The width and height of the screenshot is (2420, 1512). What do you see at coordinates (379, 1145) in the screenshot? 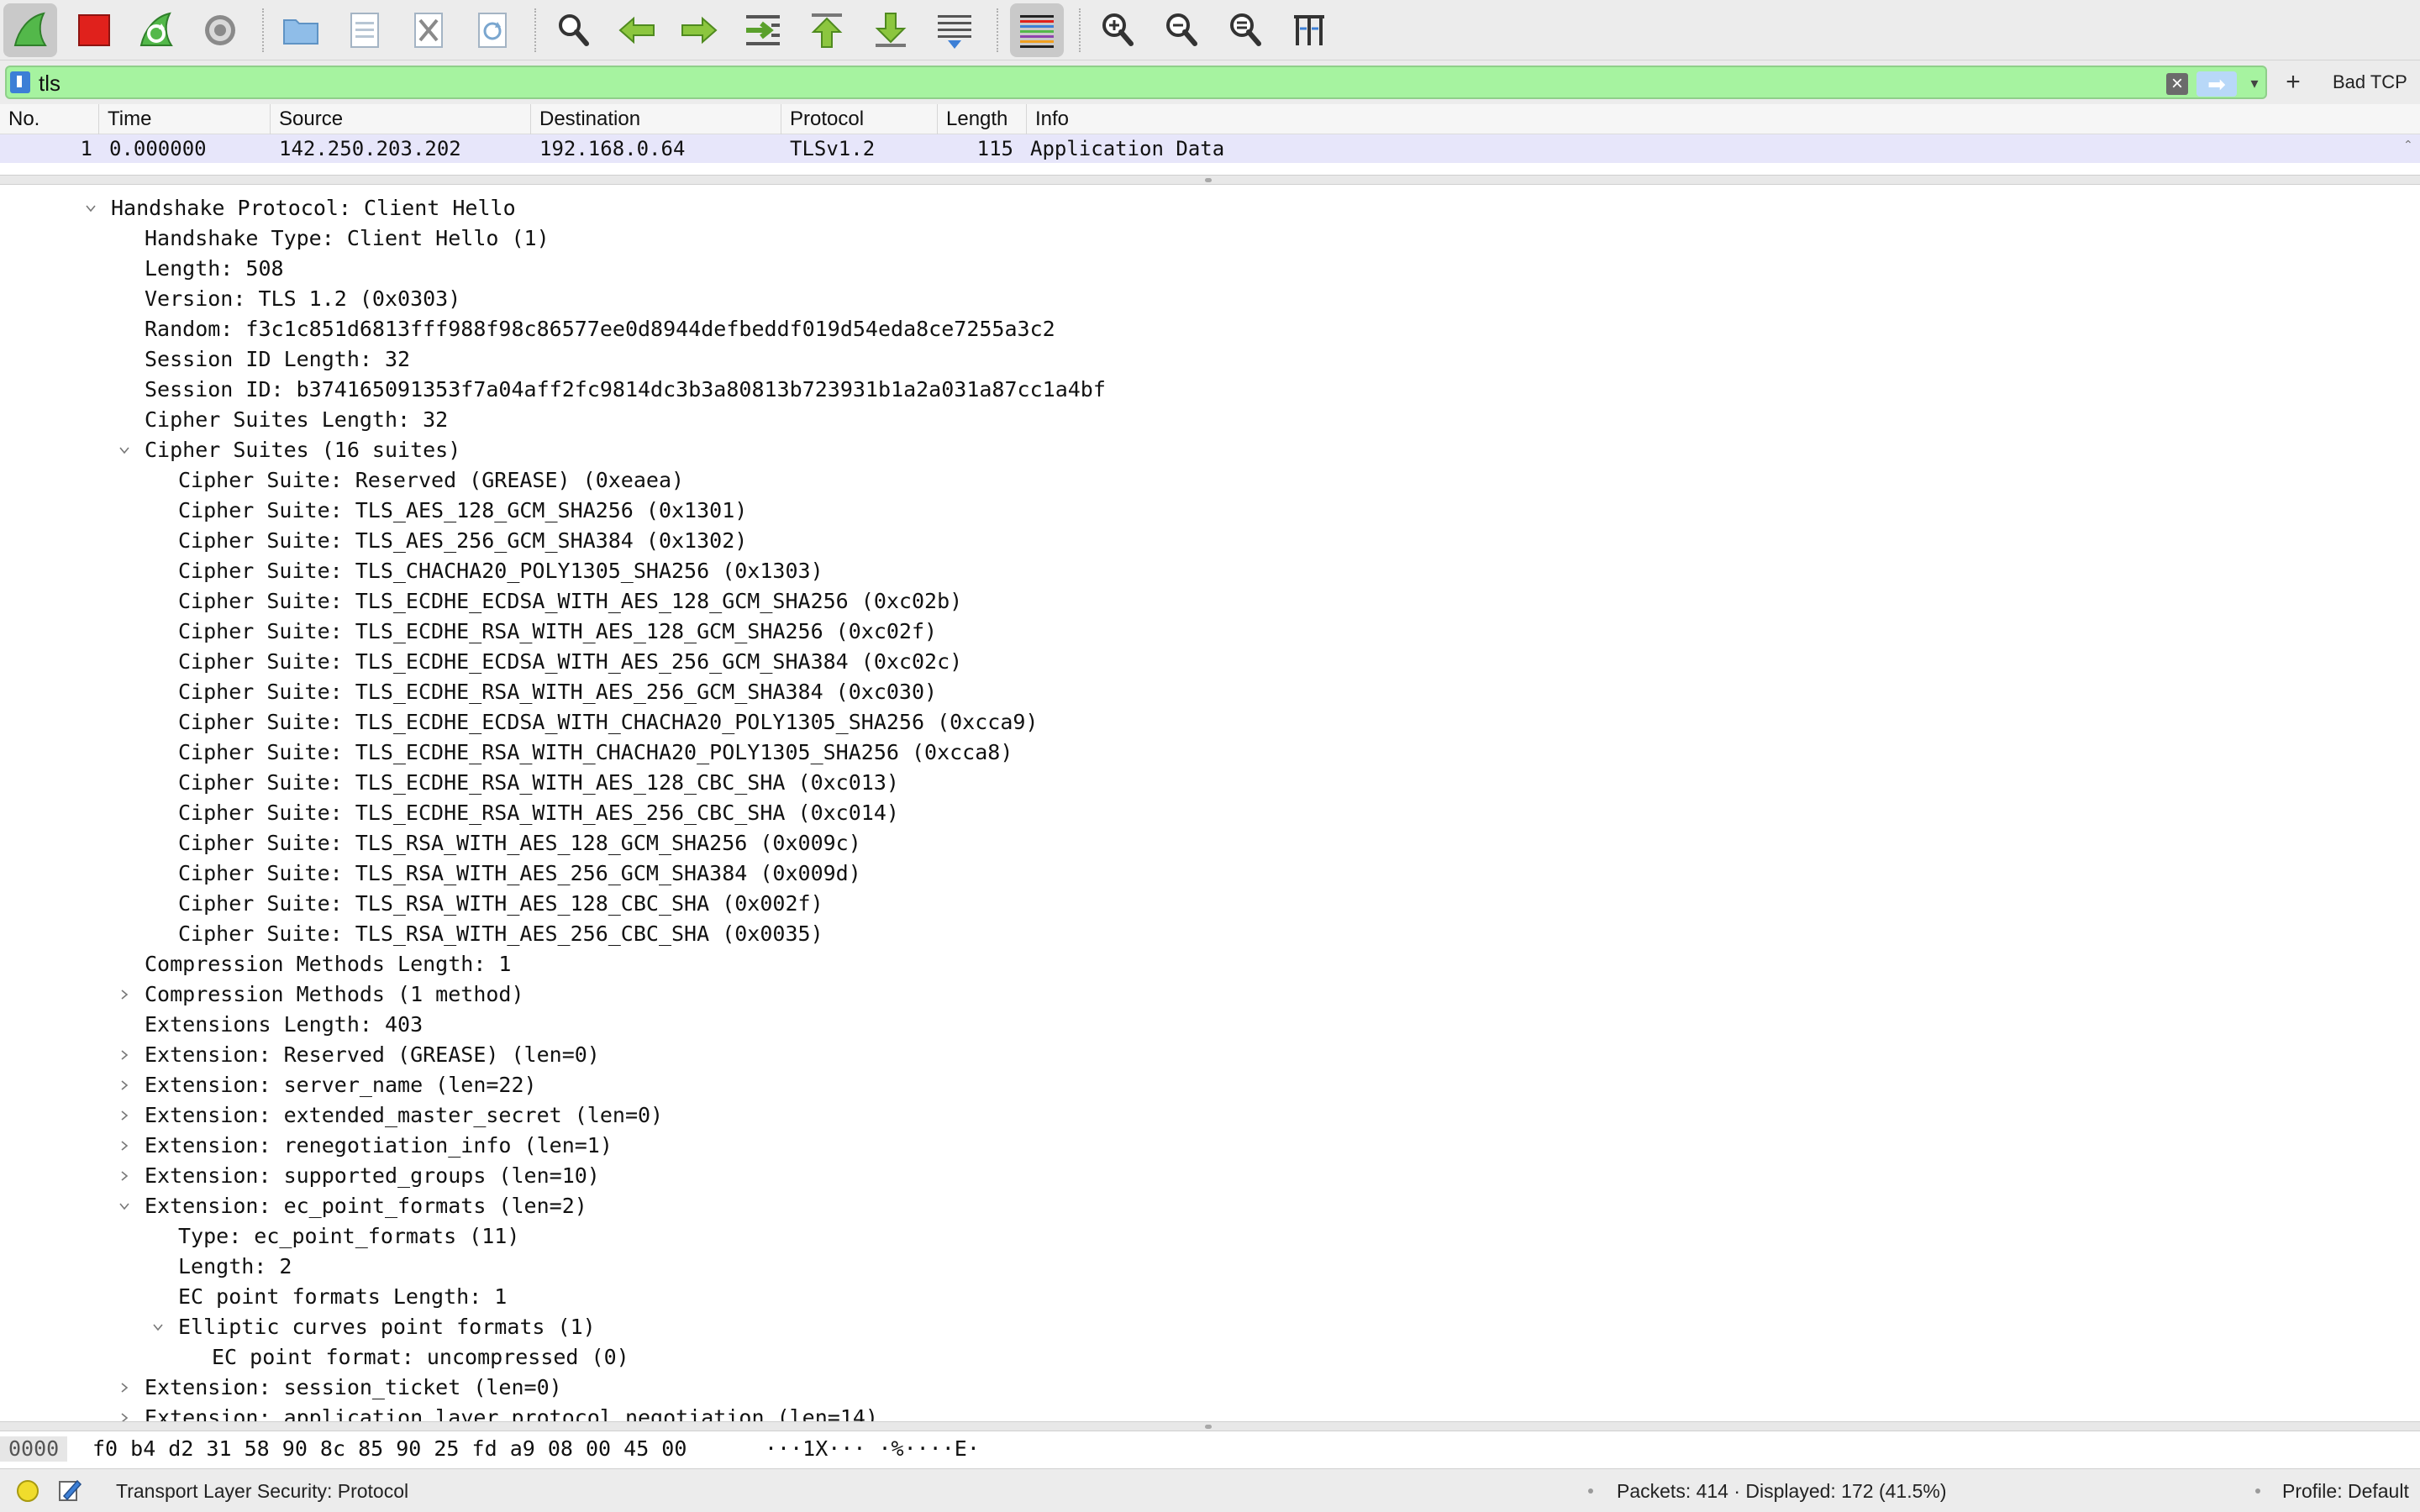
I see `tree-row-label: Extension: renegotiation_info (len=1)` at bounding box center [379, 1145].